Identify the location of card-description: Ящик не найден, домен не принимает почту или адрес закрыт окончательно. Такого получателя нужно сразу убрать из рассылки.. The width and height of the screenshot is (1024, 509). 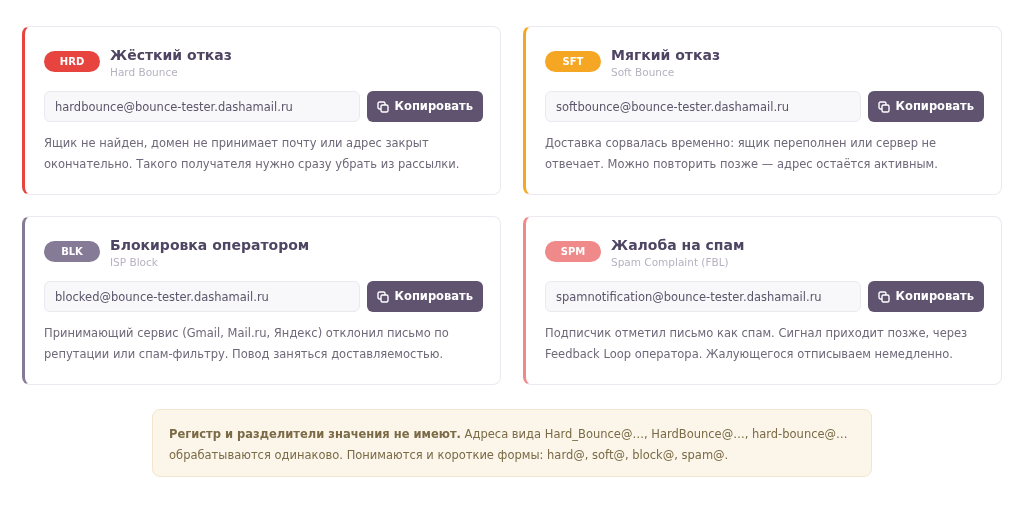
(252, 154).